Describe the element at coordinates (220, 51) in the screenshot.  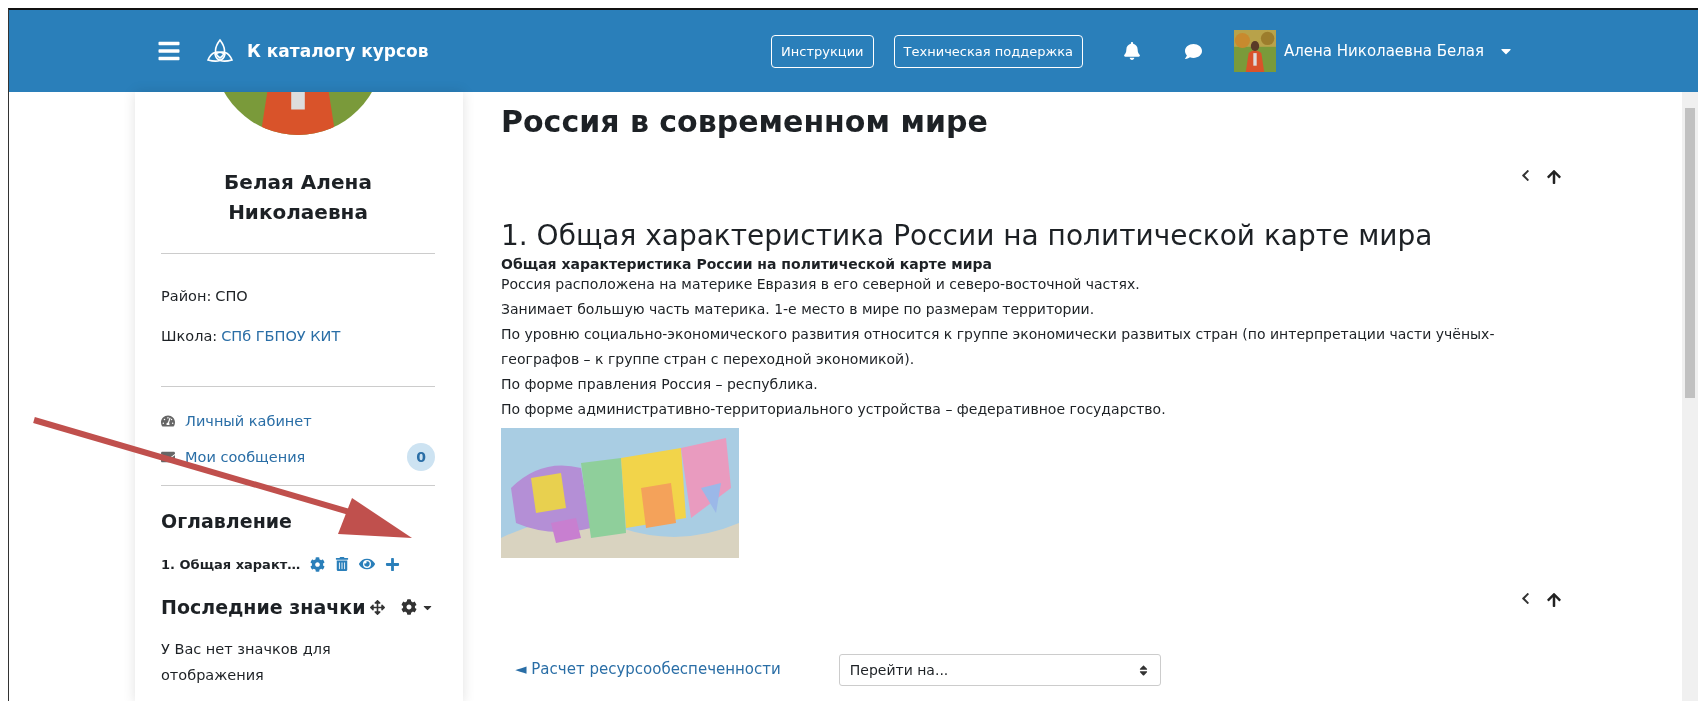
I see `logo-icon` at that location.